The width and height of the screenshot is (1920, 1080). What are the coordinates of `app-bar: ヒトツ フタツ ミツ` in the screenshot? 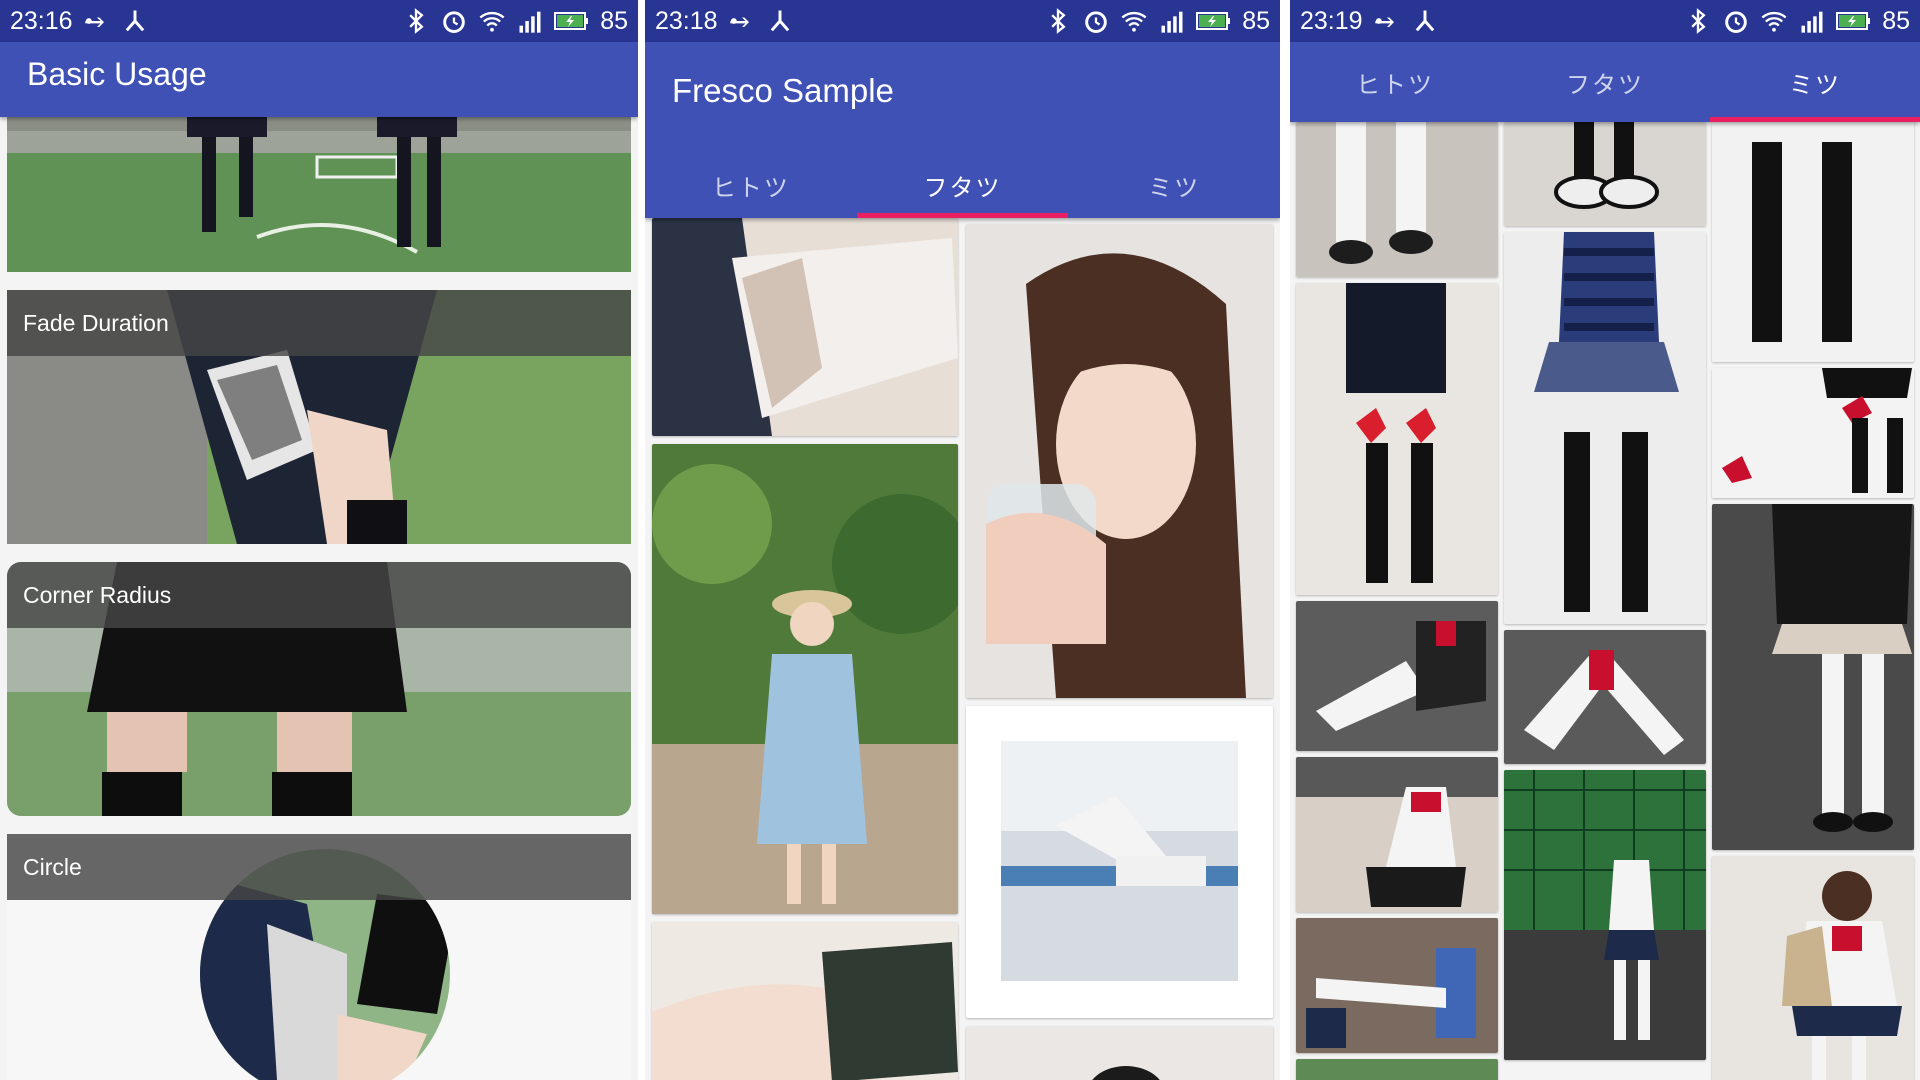 It's located at (1605, 82).